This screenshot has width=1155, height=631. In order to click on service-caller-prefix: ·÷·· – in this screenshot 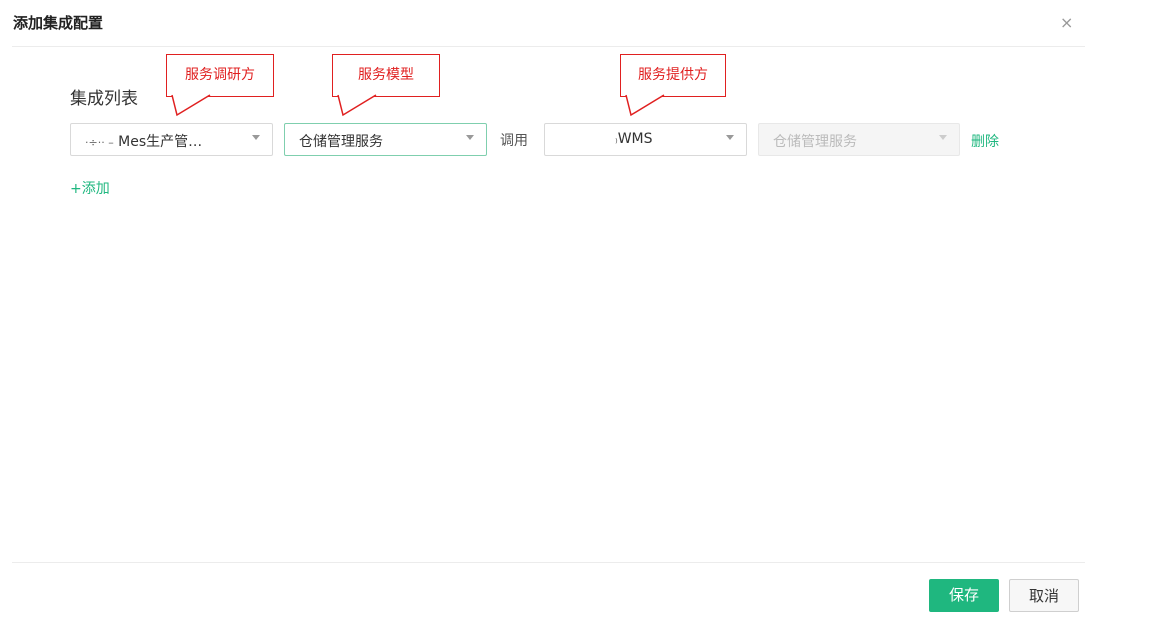, I will do `click(99, 142)`.